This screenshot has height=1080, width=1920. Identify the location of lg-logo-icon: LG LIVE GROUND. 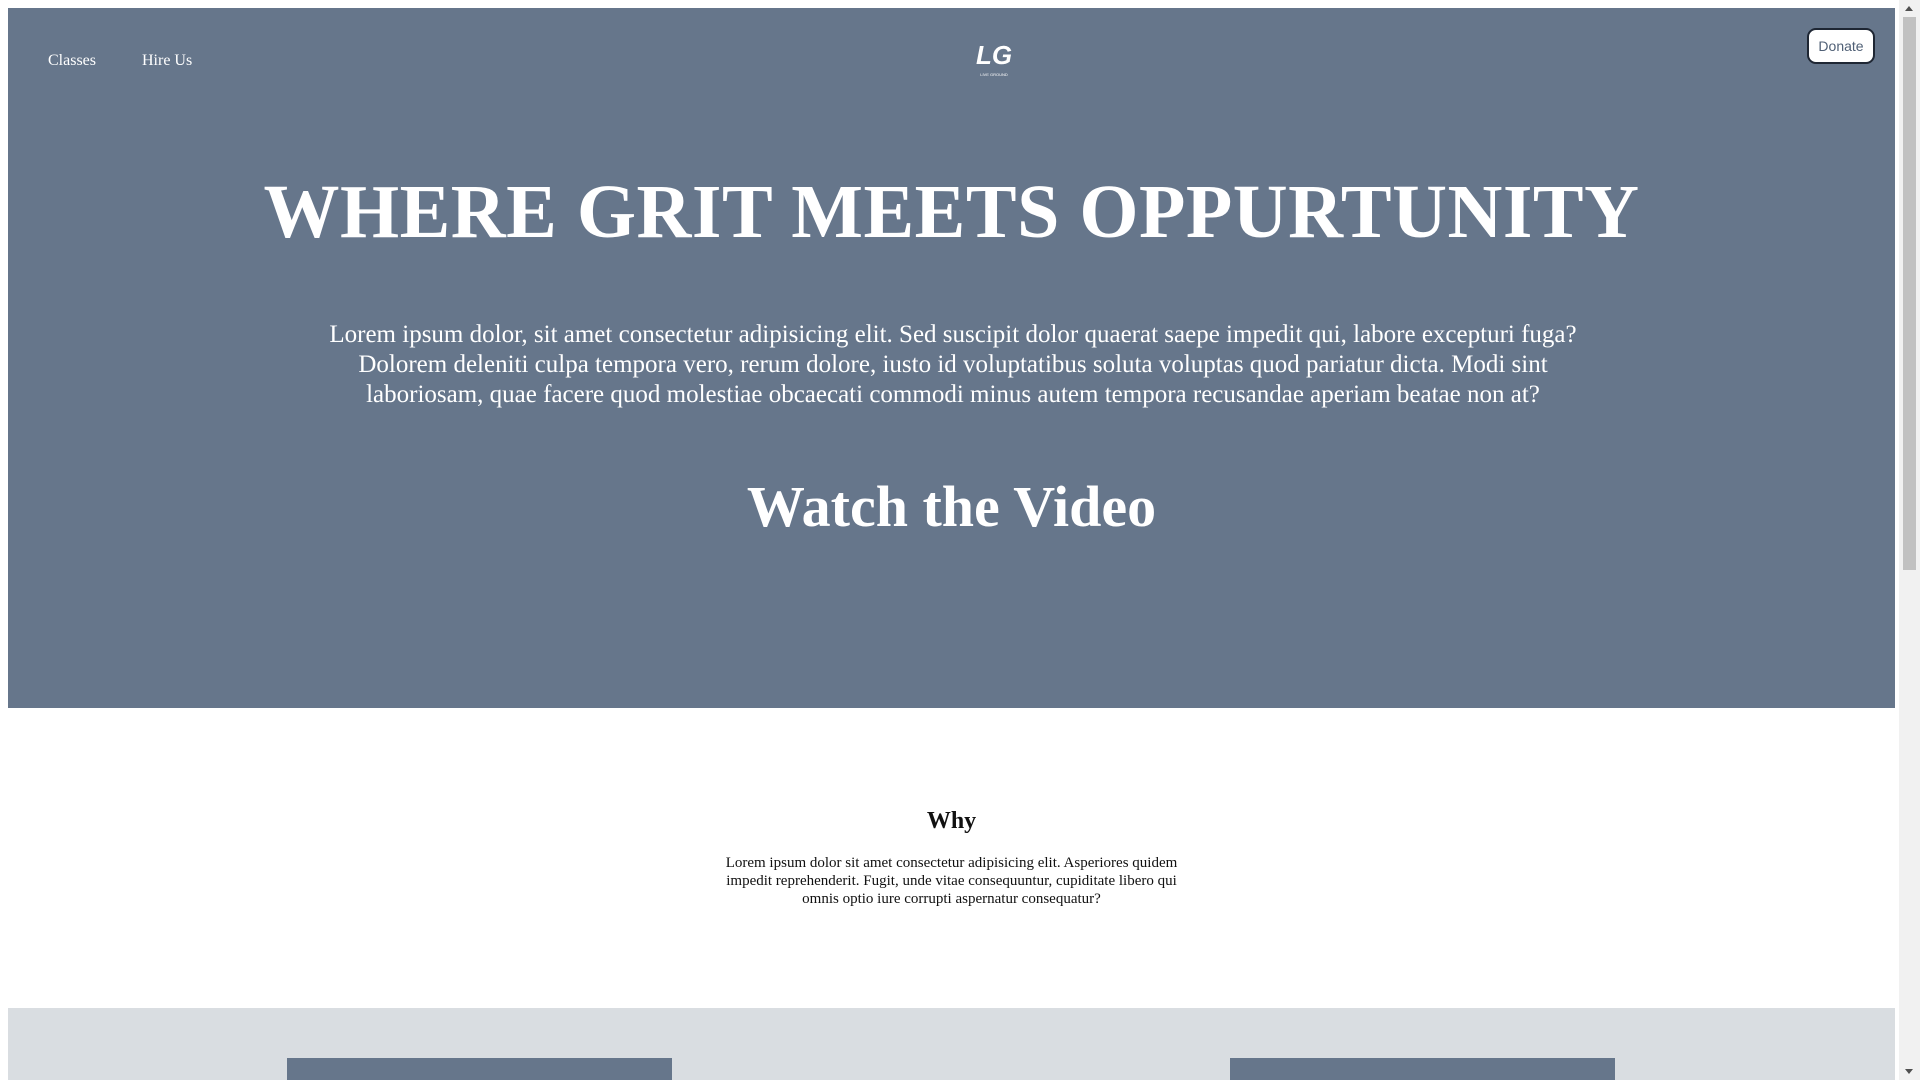
(994, 58).